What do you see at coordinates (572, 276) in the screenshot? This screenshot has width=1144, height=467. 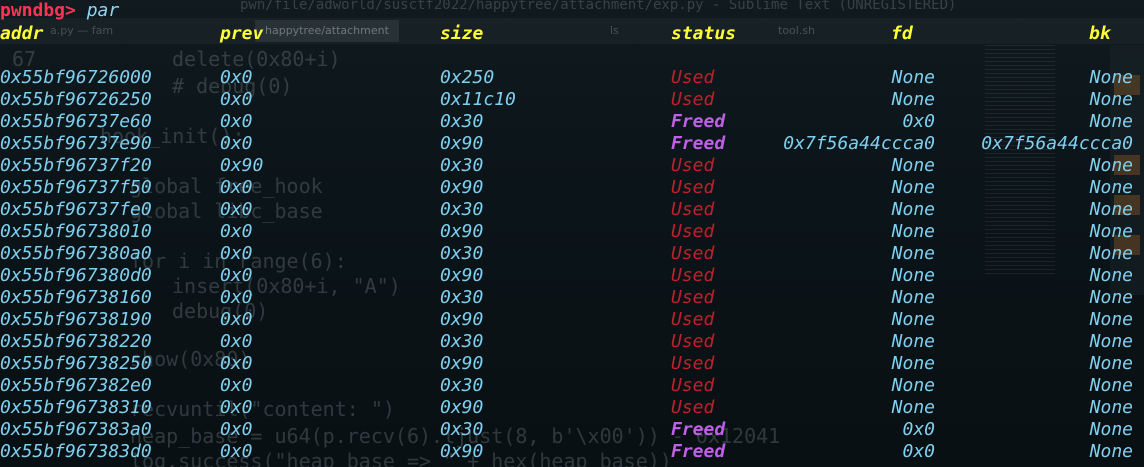 I see `table-row: 0x55bf967380d0 0x0 0x90 Used None None` at bounding box center [572, 276].